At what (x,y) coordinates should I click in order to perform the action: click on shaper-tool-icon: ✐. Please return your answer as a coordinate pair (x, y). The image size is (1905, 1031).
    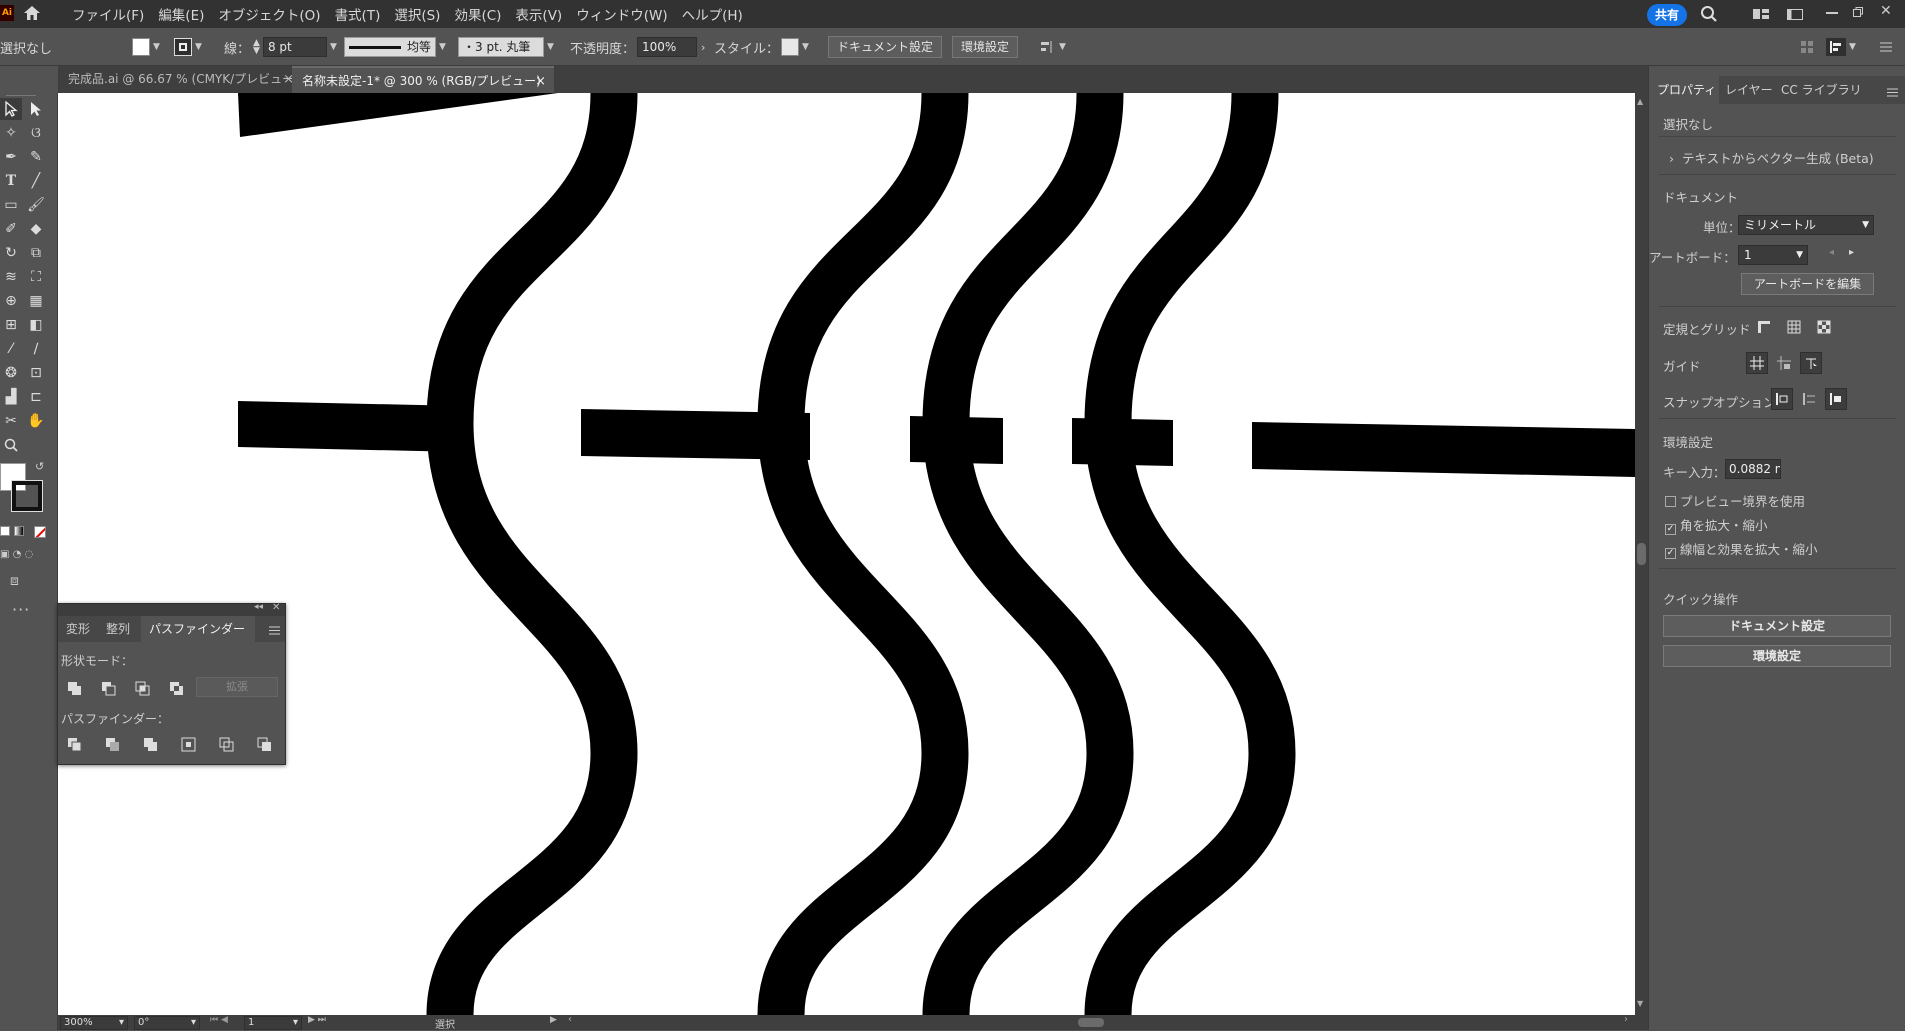
    Looking at the image, I should click on (11, 229).